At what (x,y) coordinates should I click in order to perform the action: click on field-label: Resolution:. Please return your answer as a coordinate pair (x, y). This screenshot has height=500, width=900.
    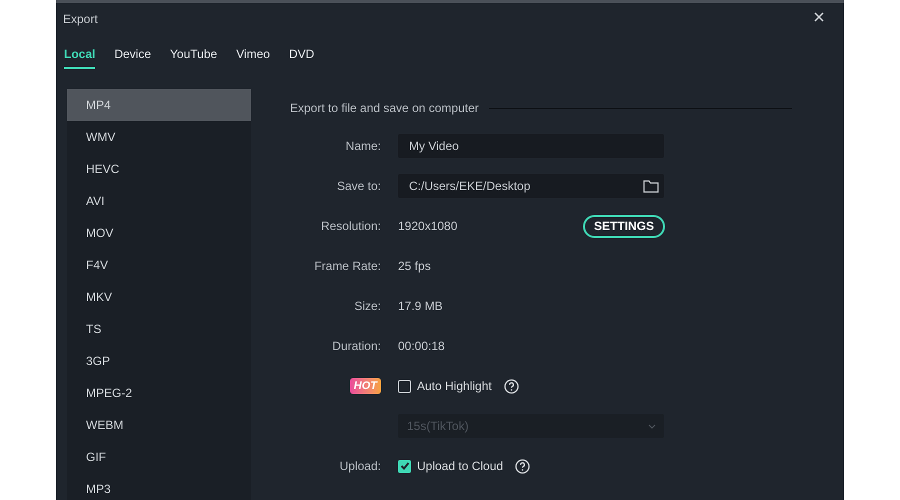
    Looking at the image, I should click on (350, 226).